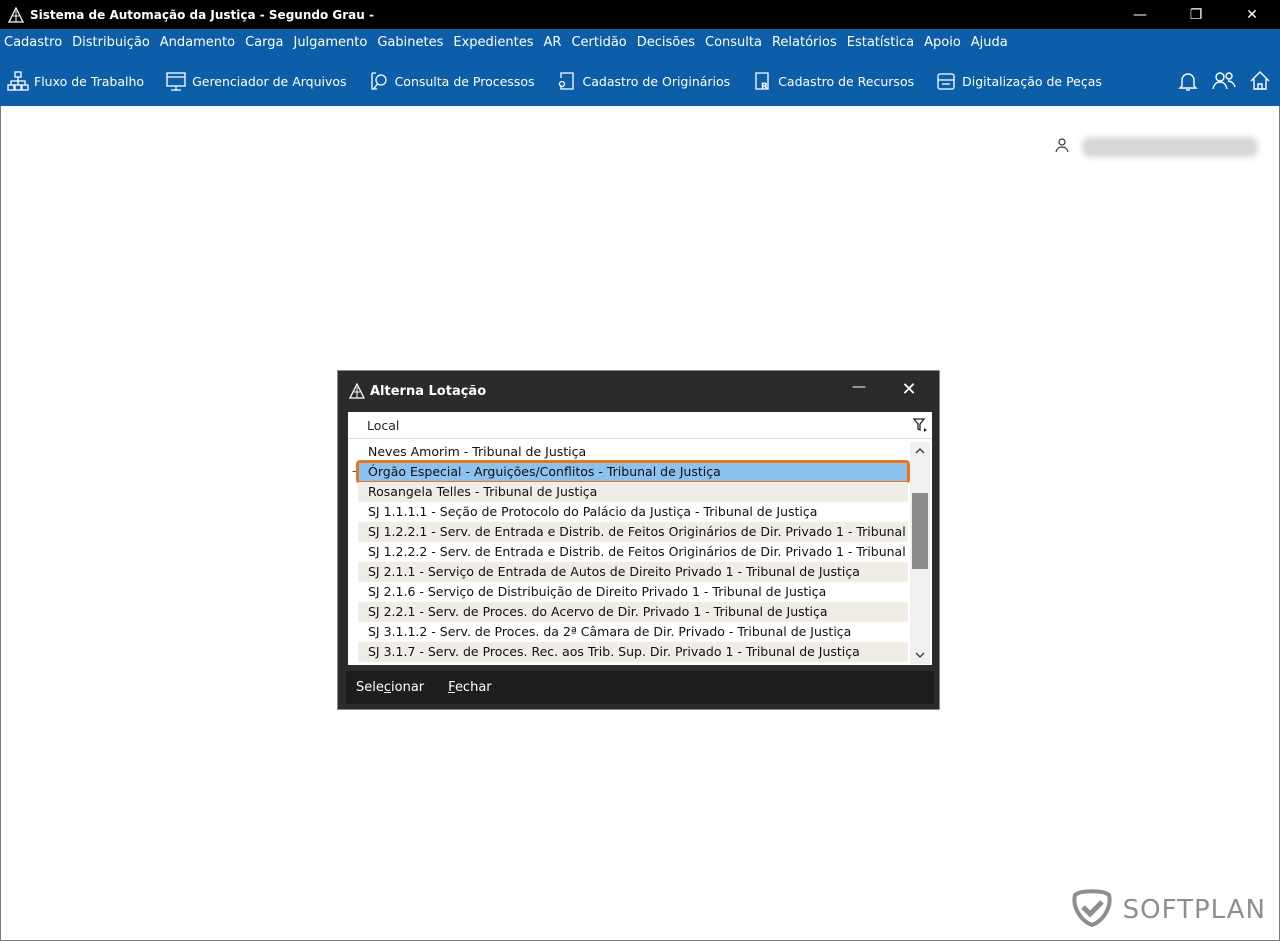 This screenshot has height=941, width=1280. I want to click on menu-carga: Carga, so click(264, 42).